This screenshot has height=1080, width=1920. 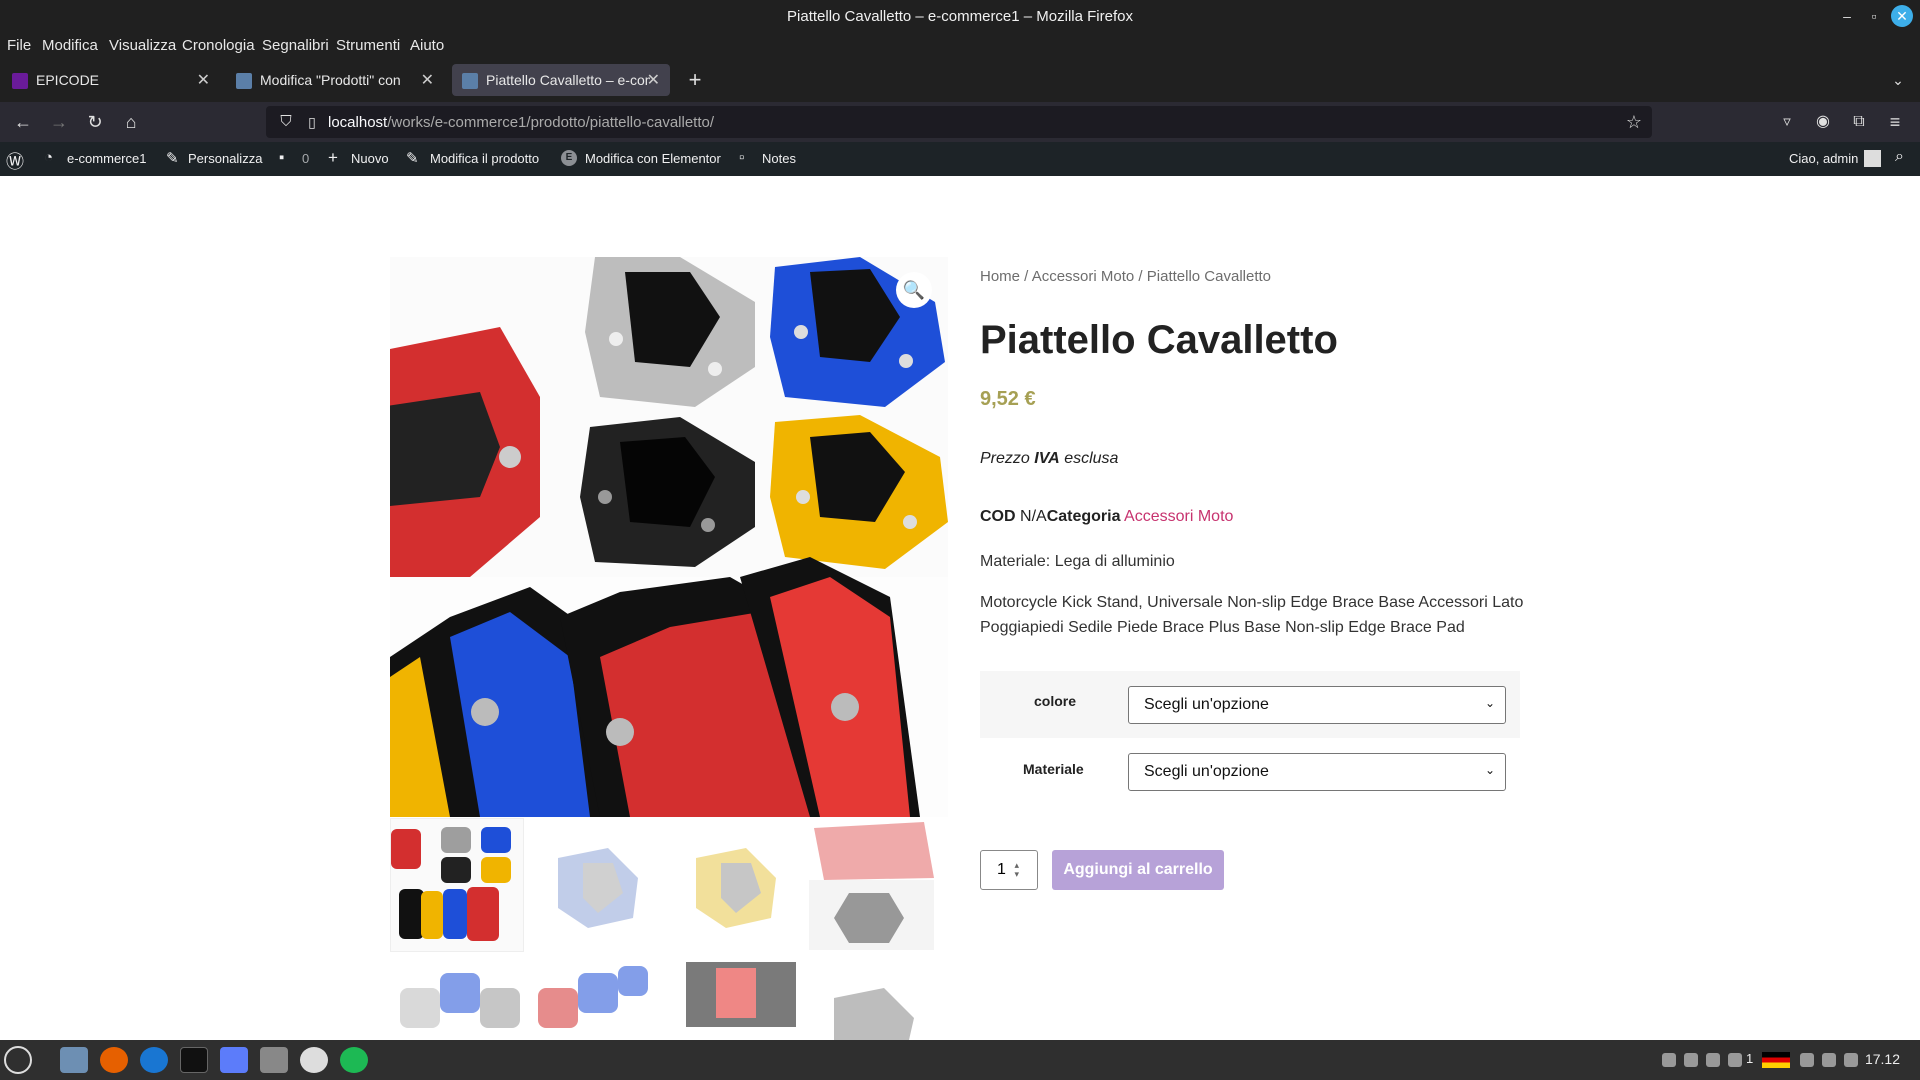 I want to click on menu-visualizza: Visualizza, so click(x=142, y=45).